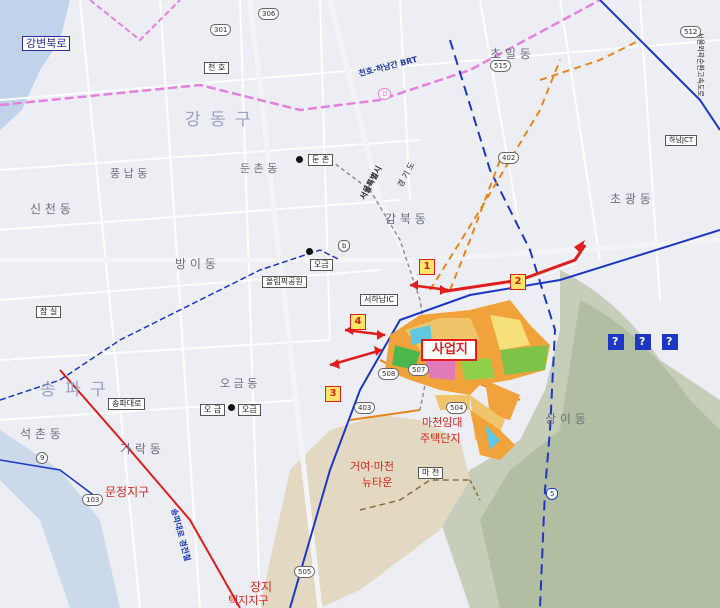  What do you see at coordinates (681, 140) in the screenshot?
I see `label-hanam-jct: 하남JCT` at bounding box center [681, 140].